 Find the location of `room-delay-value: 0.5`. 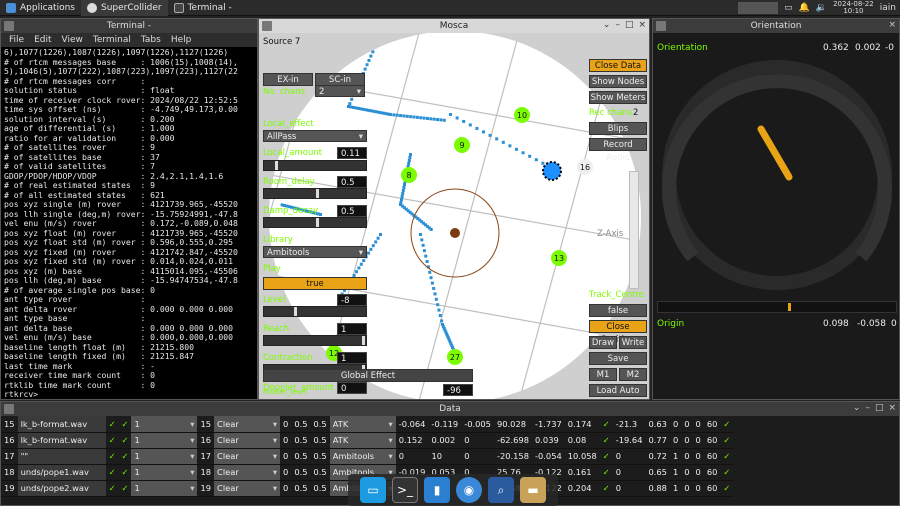

room-delay-value: 0.5 is located at coordinates (352, 182).